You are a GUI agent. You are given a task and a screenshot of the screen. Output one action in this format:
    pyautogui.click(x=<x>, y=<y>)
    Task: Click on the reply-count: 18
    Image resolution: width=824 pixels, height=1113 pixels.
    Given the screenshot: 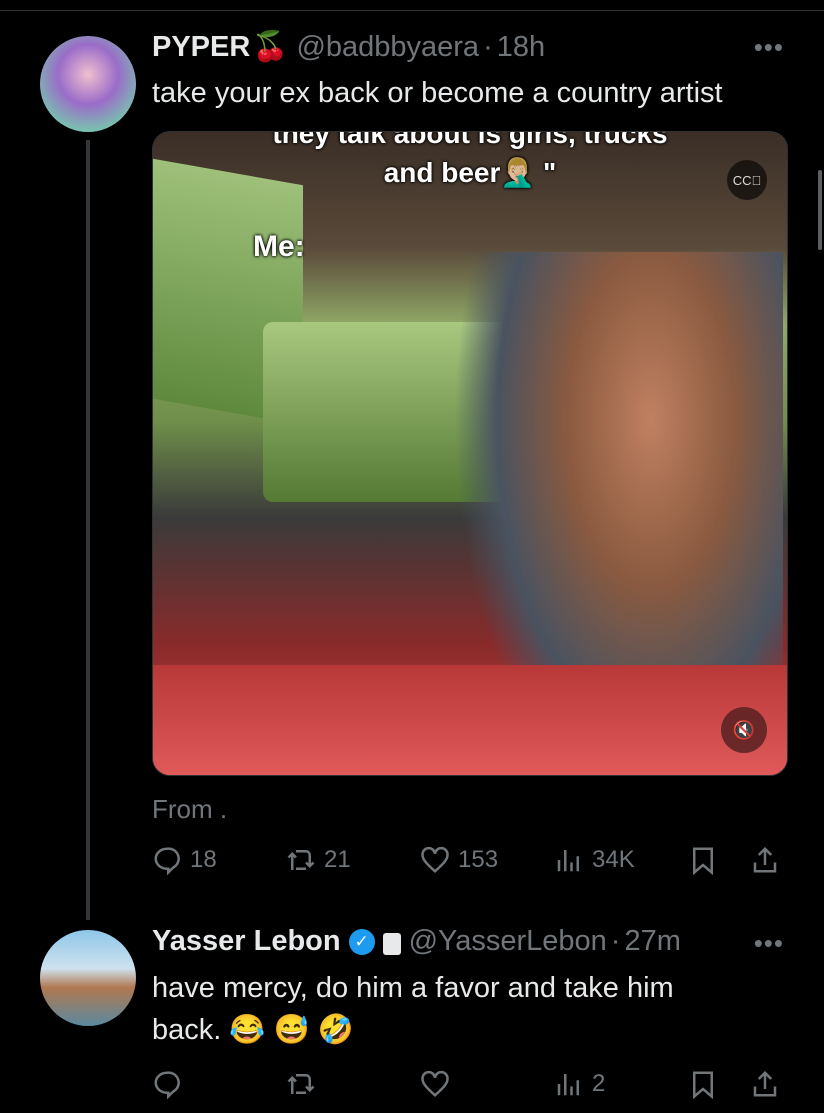 What is the action you would take?
    pyautogui.click(x=203, y=859)
    